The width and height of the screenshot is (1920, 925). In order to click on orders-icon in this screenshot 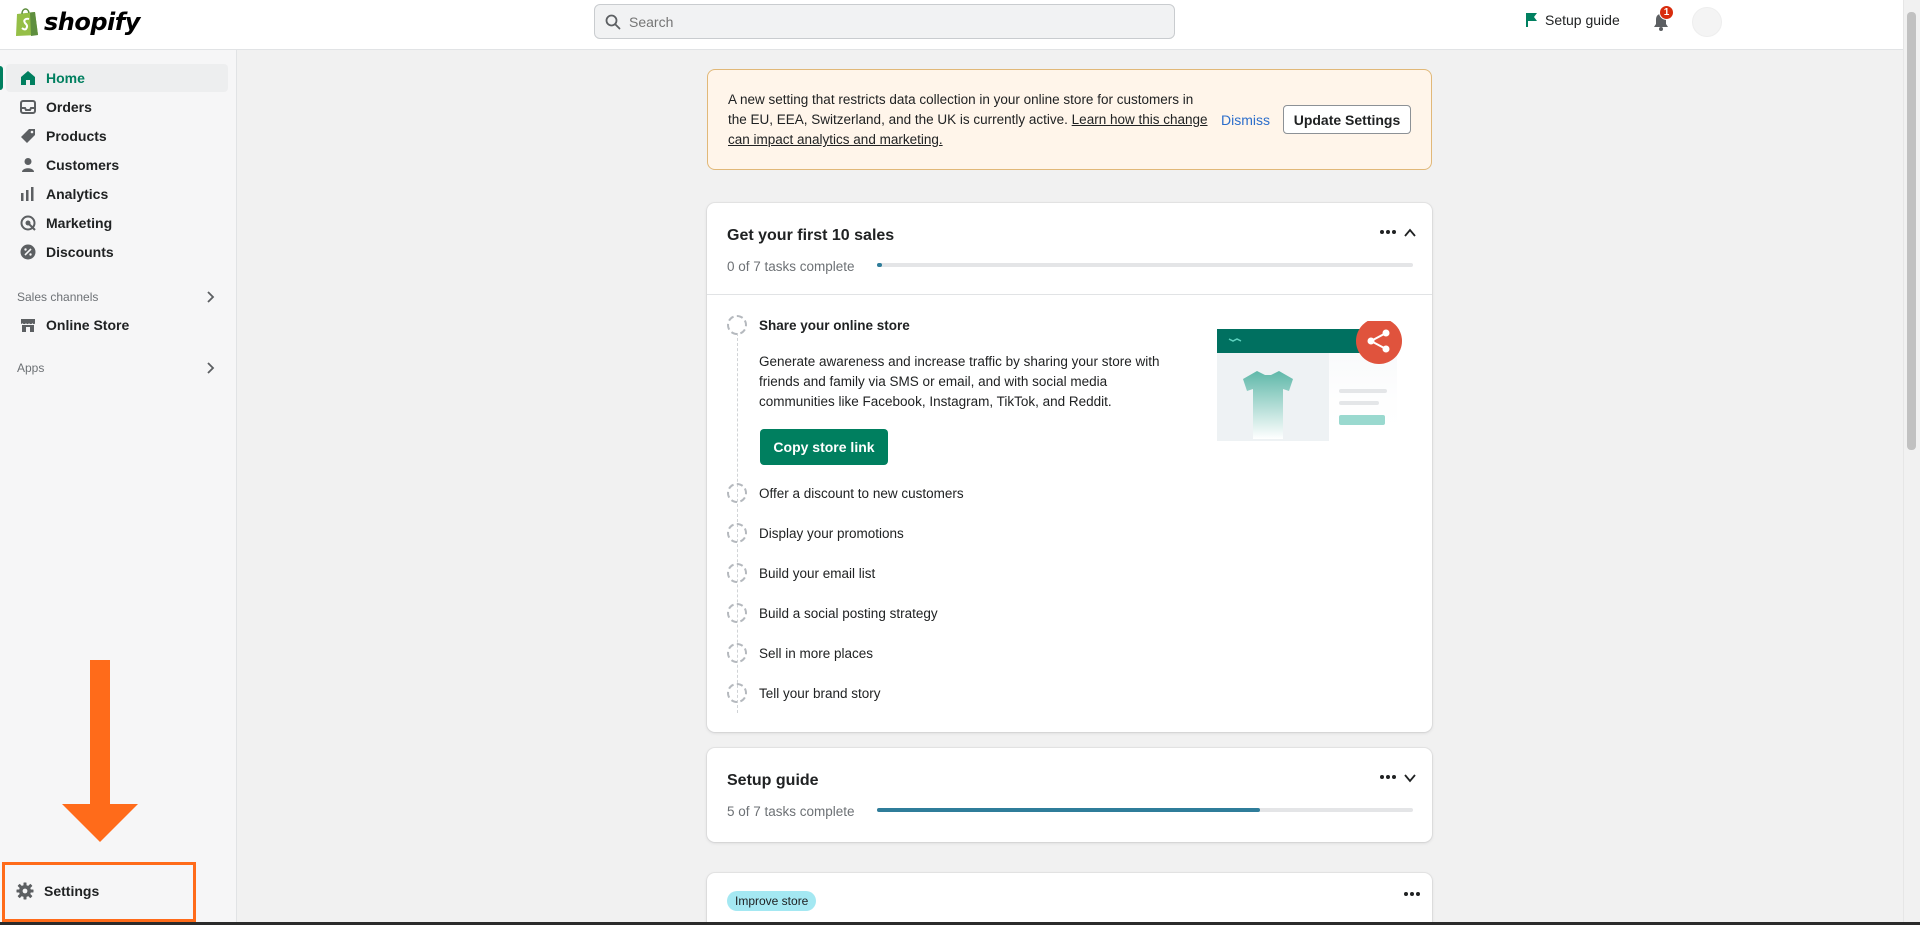, I will do `click(28, 107)`.